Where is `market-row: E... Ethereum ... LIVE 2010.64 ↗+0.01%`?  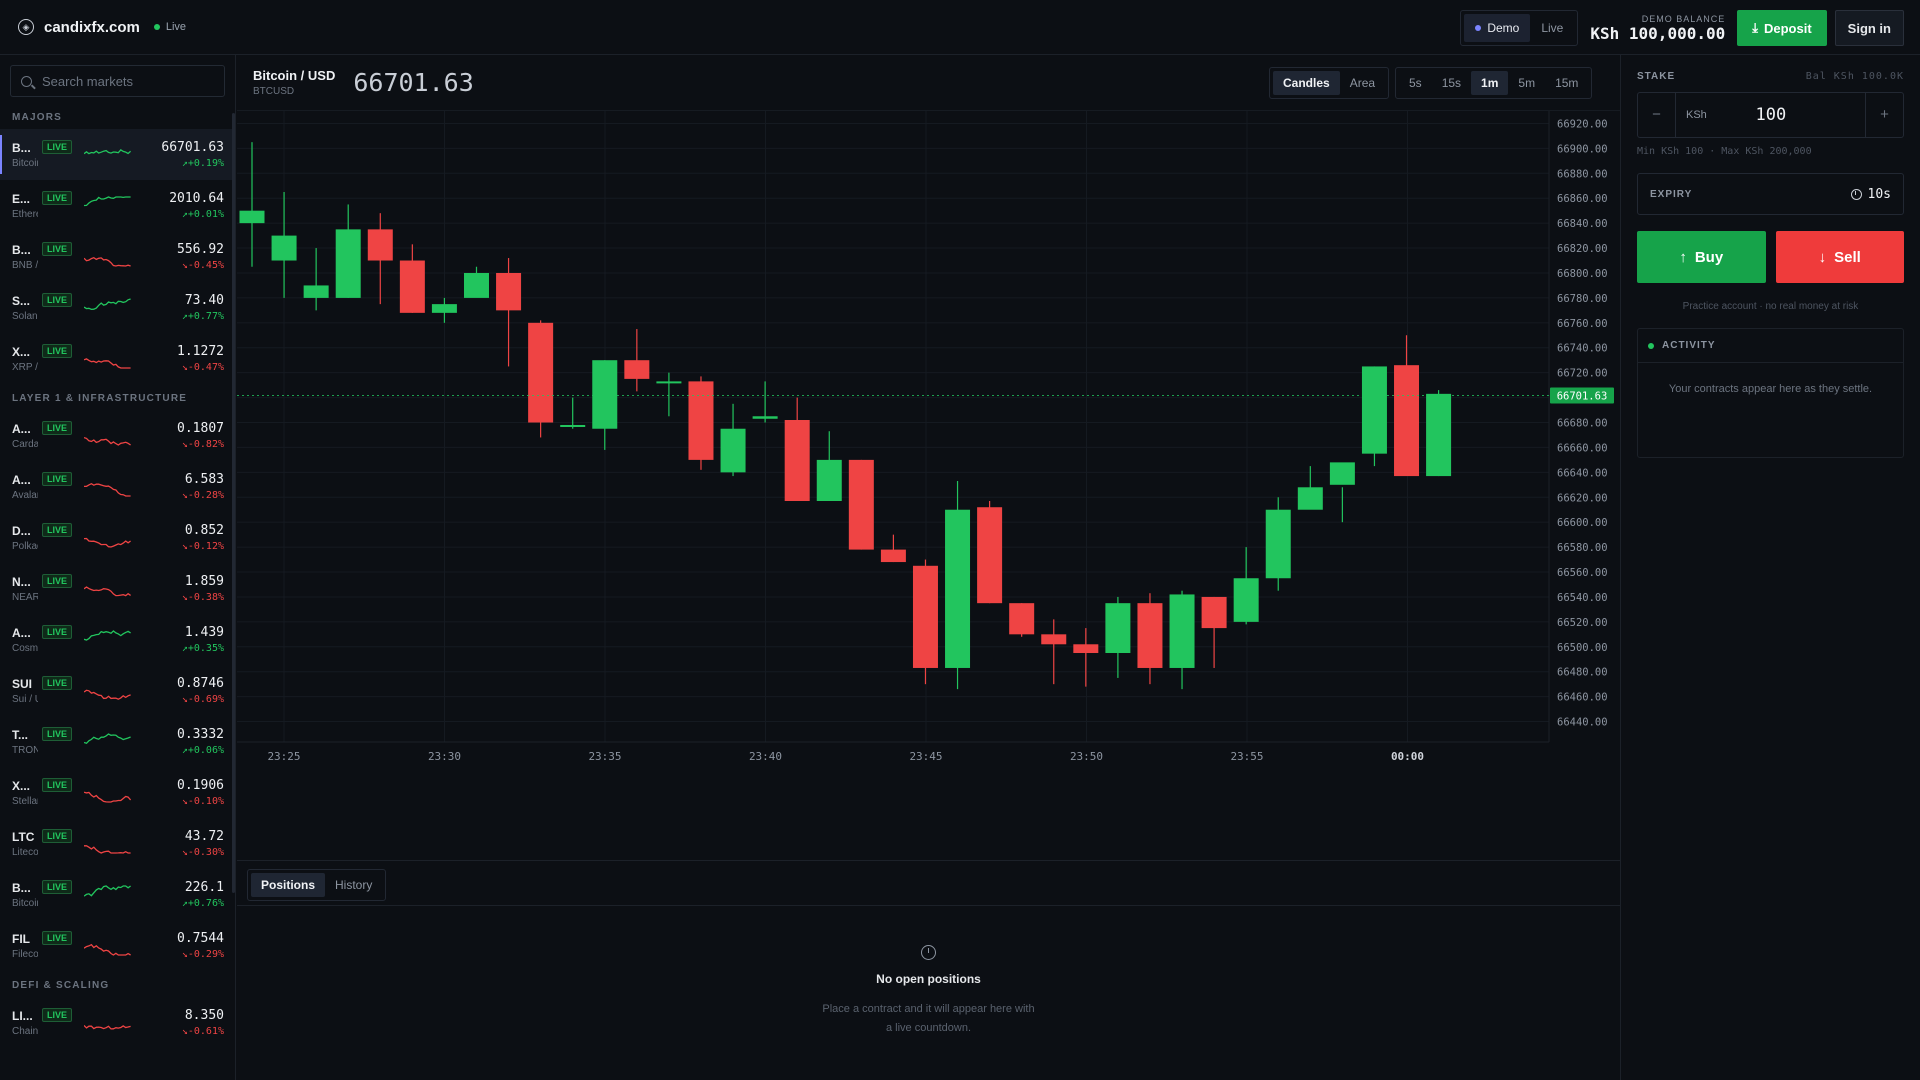
market-row: E... Ethereum ... LIVE 2010.64 ↗+0.01% is located at coordinates (117, 205).